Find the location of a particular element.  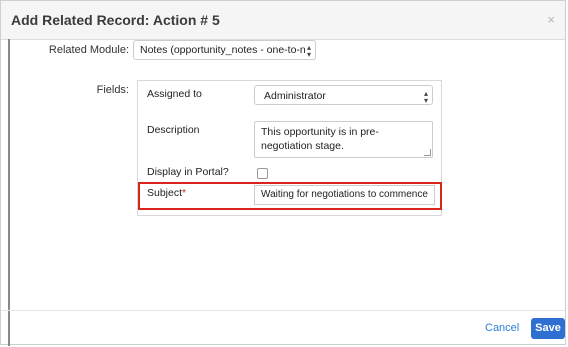

fields-label: Fields: is located at coordinates (112, 90).